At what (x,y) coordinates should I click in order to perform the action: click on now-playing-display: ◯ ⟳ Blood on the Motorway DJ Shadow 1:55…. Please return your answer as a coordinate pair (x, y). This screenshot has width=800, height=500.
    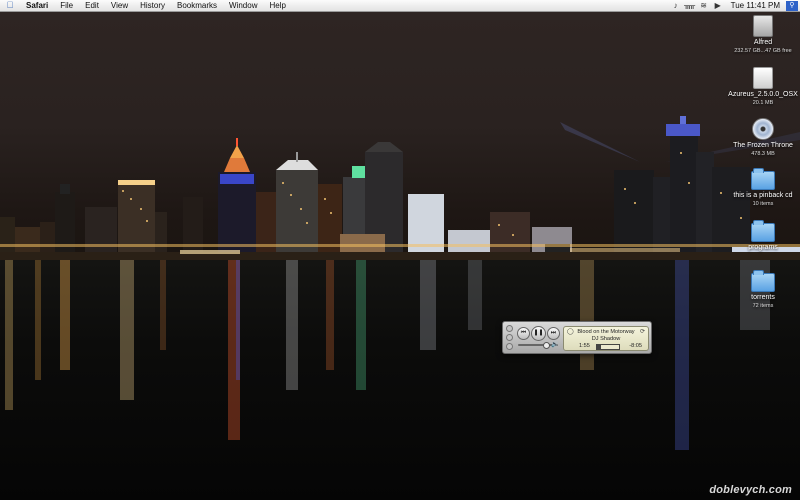
    Looking at the image, I should click on (606, 338).